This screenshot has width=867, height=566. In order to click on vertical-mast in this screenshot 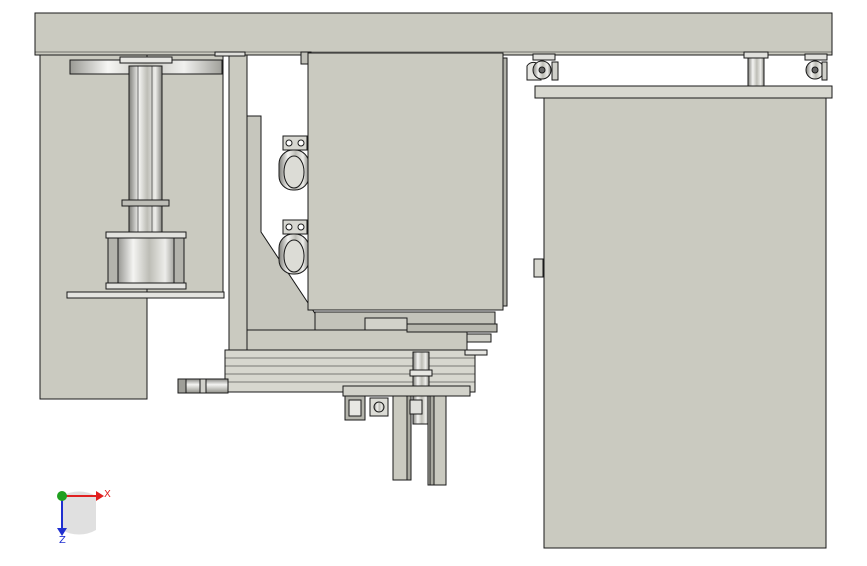, I will do `click(238, 202)`.